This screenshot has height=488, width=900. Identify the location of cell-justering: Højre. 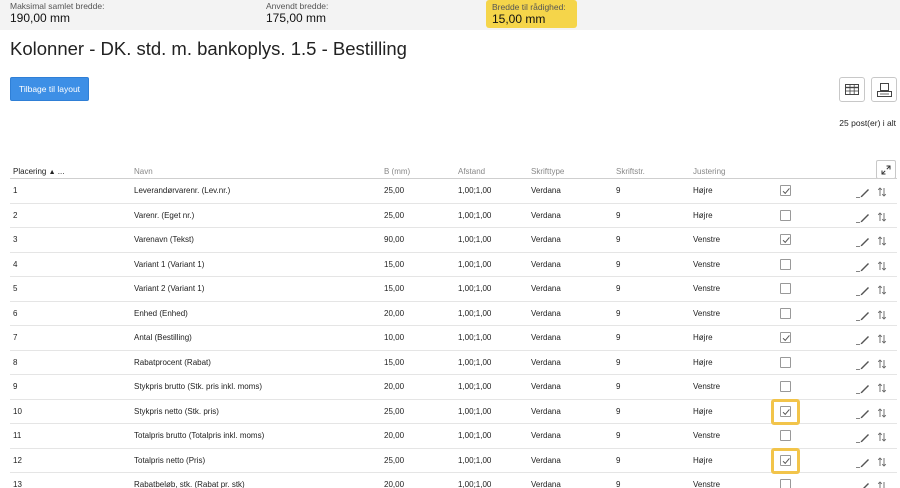
(703, 215).